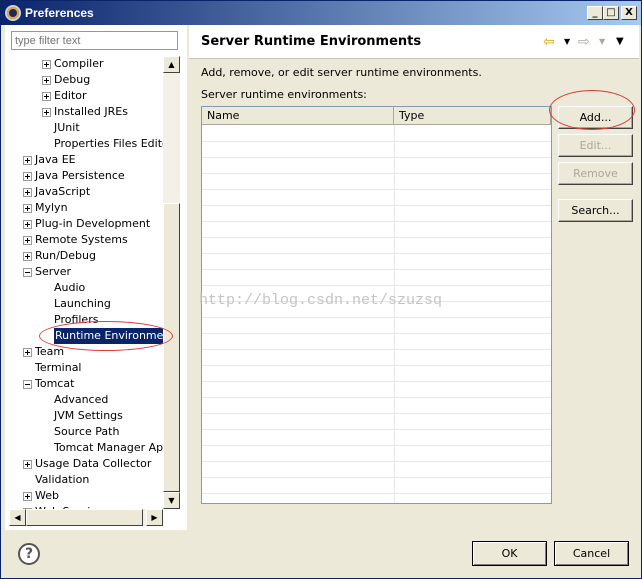  What do you see at coordinates (86, 208) in the screenshot?
I see `tree-item: Mylyn` at bounding box center [86, 208].